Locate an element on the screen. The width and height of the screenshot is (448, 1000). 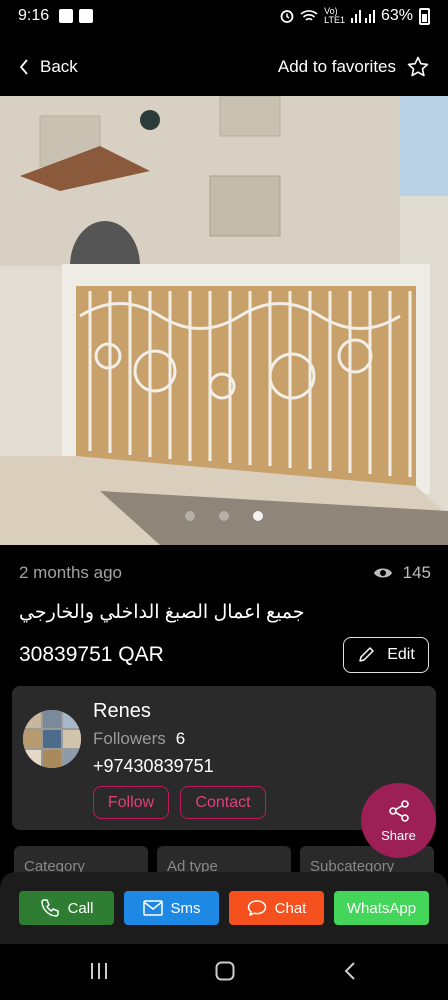
followers-count: 6 is located at coordinates (180, 738).